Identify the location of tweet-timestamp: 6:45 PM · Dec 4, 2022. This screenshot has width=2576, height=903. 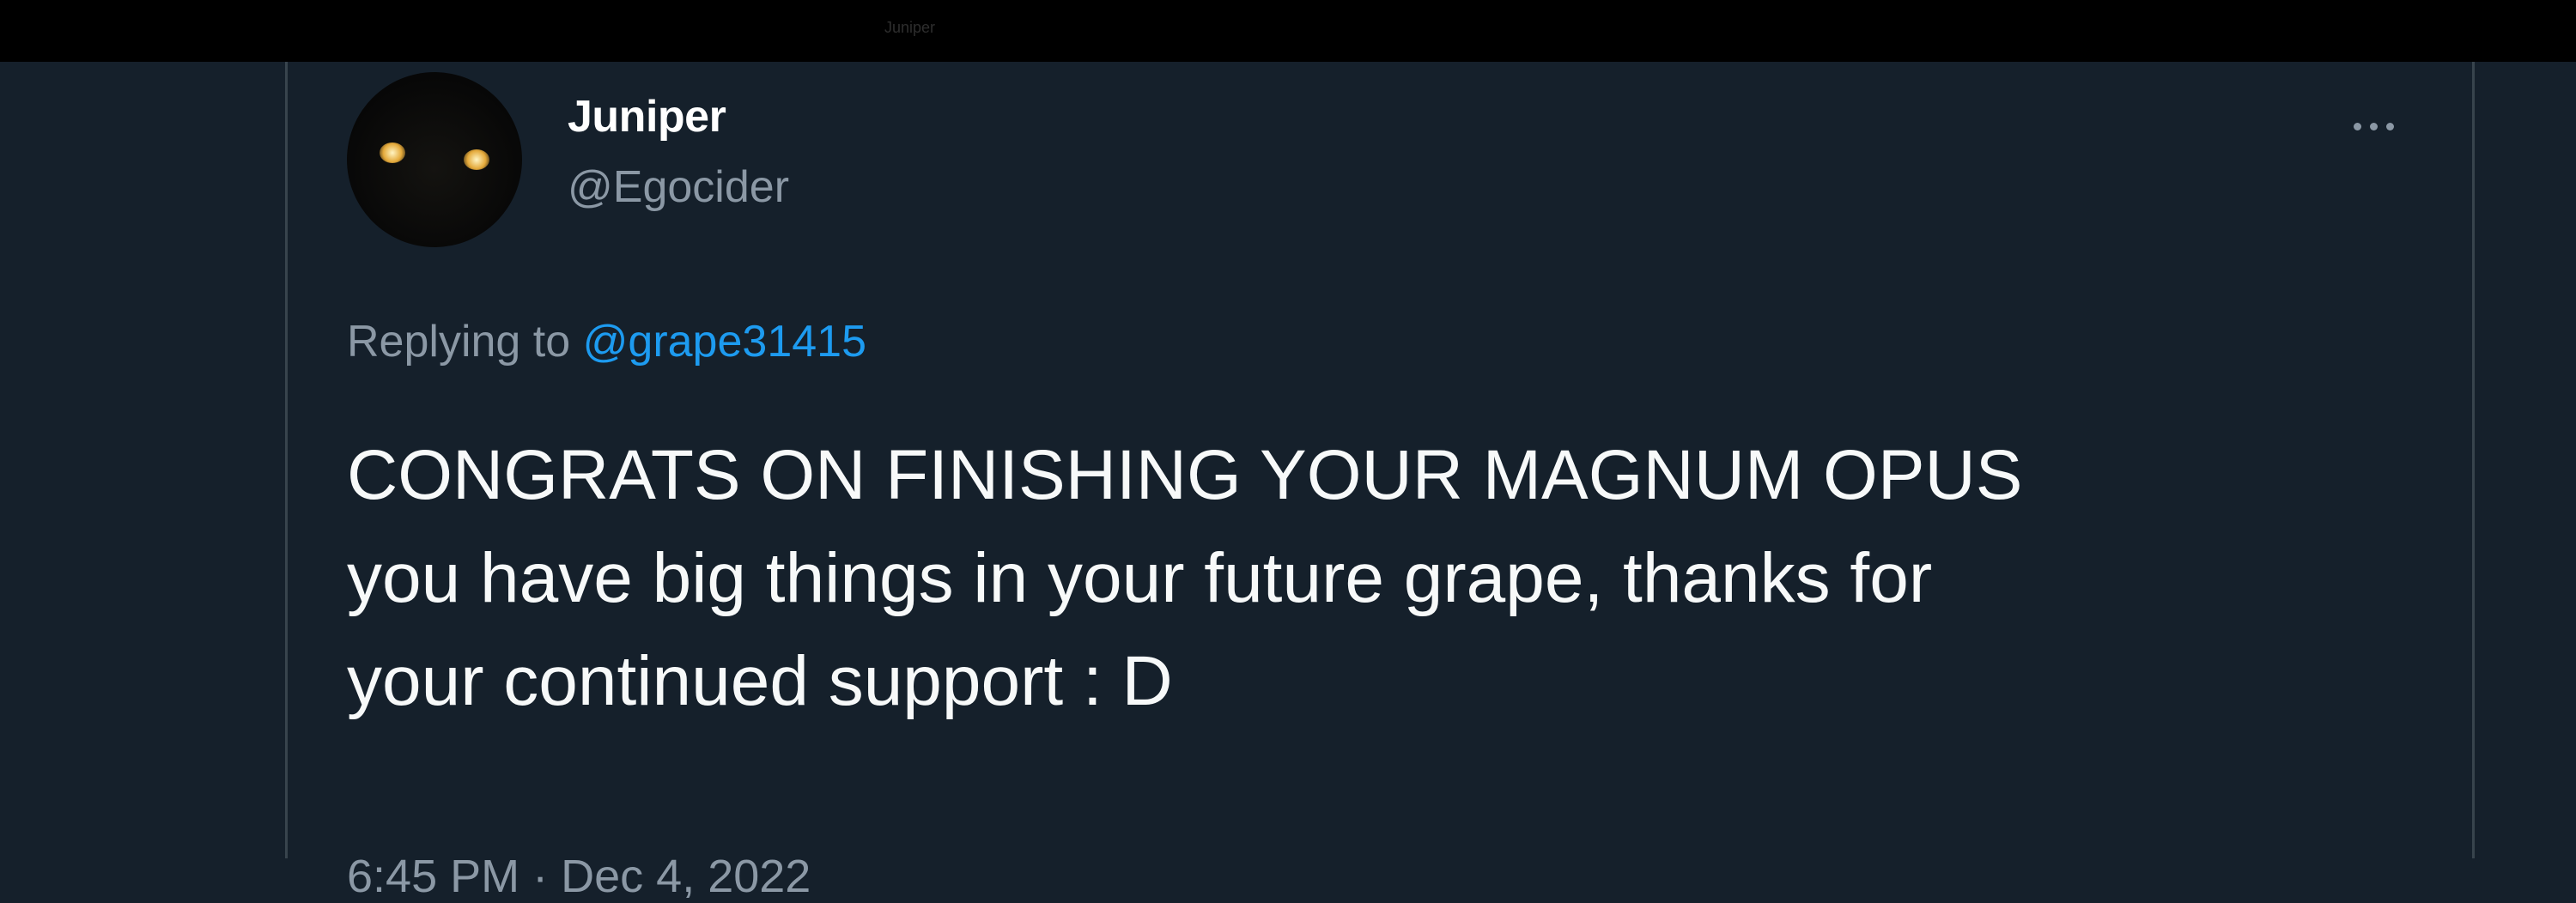
(579, 876).